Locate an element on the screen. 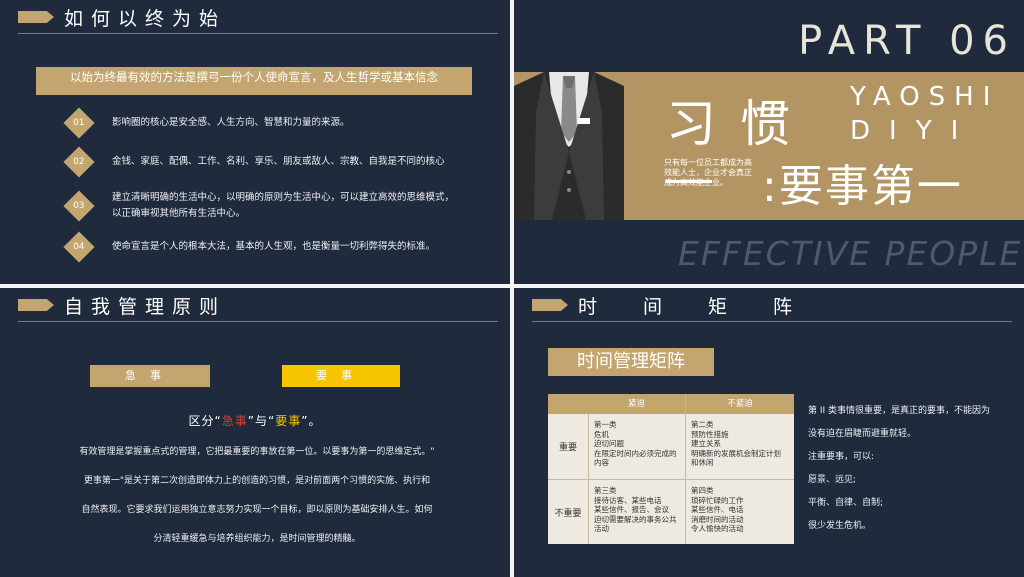  part-number: PART 06 is located at coordinates (907, 41).